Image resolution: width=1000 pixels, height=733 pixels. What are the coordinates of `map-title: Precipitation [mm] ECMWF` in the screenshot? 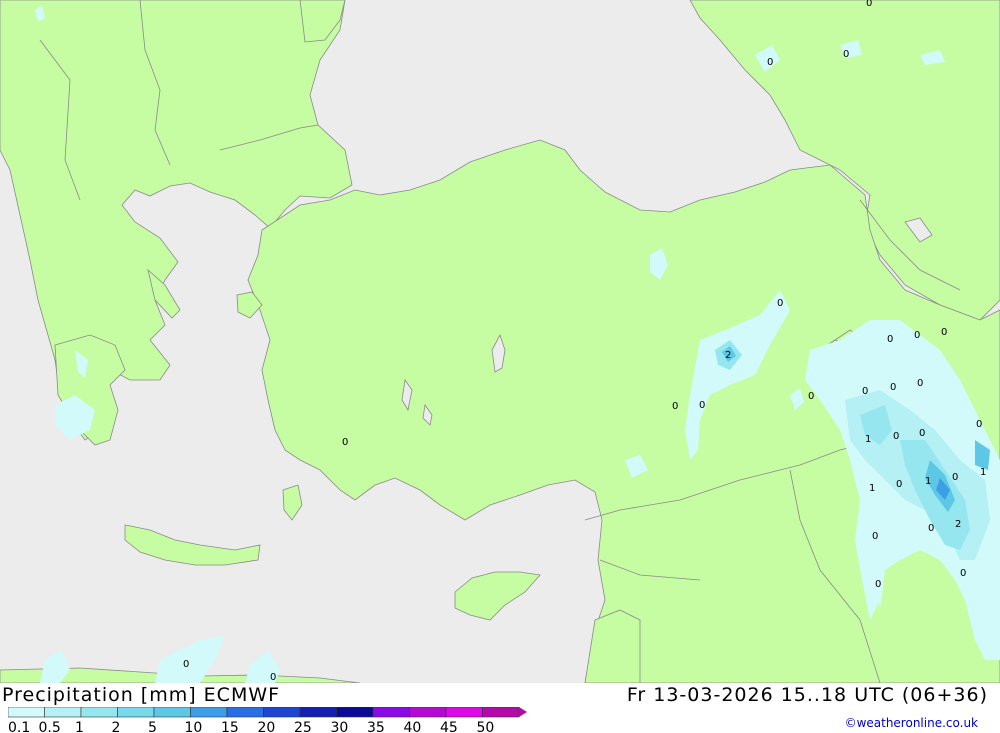 It's located at (141, 695).